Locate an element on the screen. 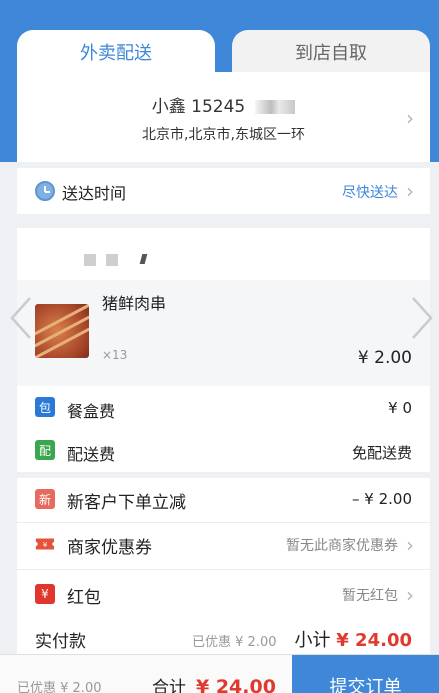 This screenshot has height=693, width=439. subtotal-value: ¥ 24.00 is located at coordinates (374, 640).